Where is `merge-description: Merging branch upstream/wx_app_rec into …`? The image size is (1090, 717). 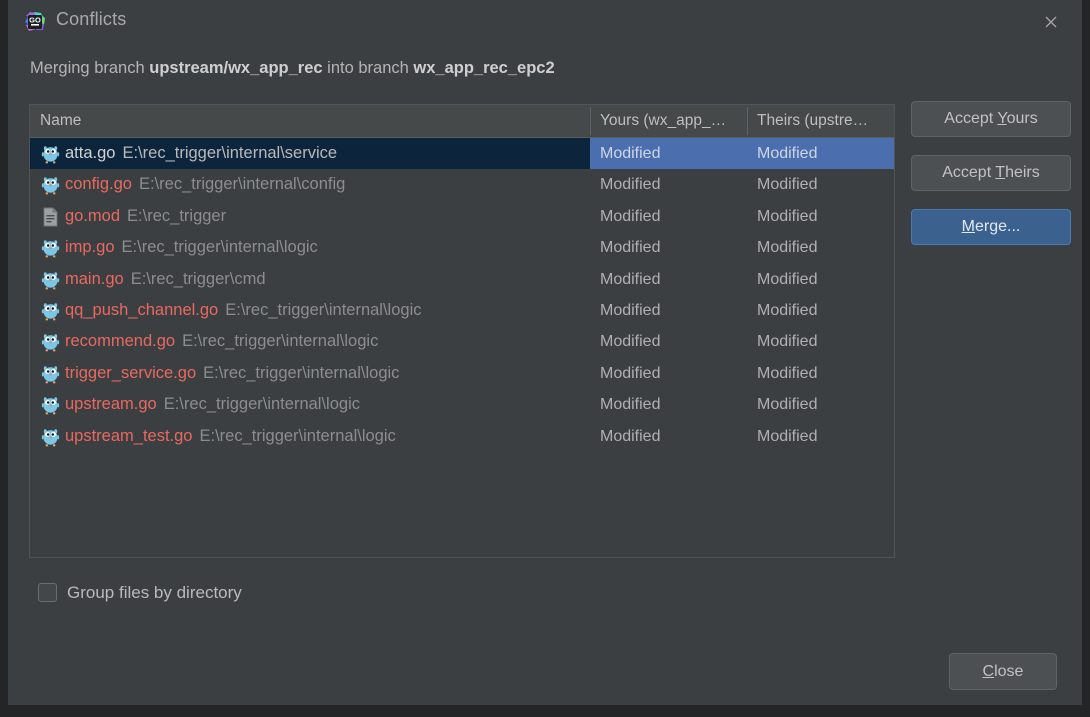 merge-description: Merging branch upstream/wx_app_rec into … is located at coordinates (292, 68).